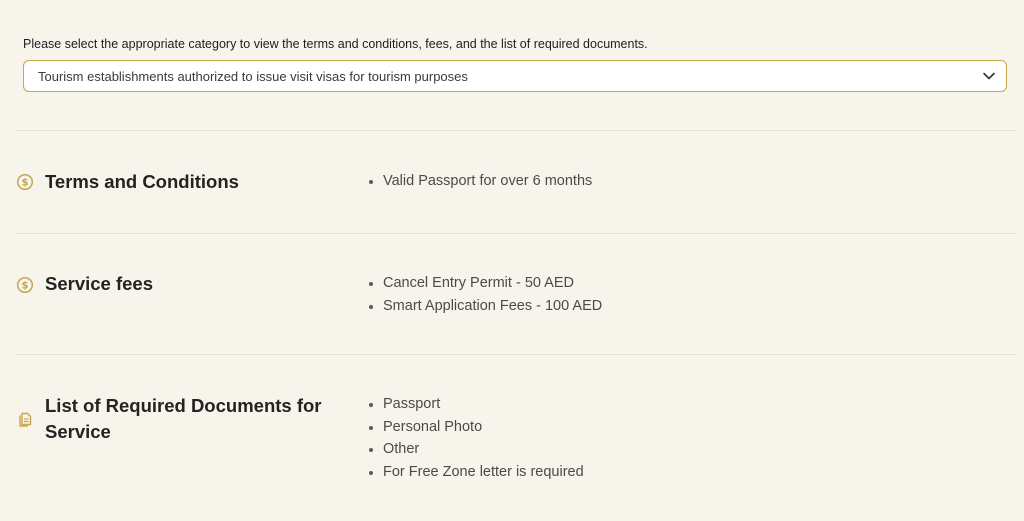 Image resolution: width=1024 pixels, height=521 pixels. I want to click on list-item: Other, so click(475, 449).